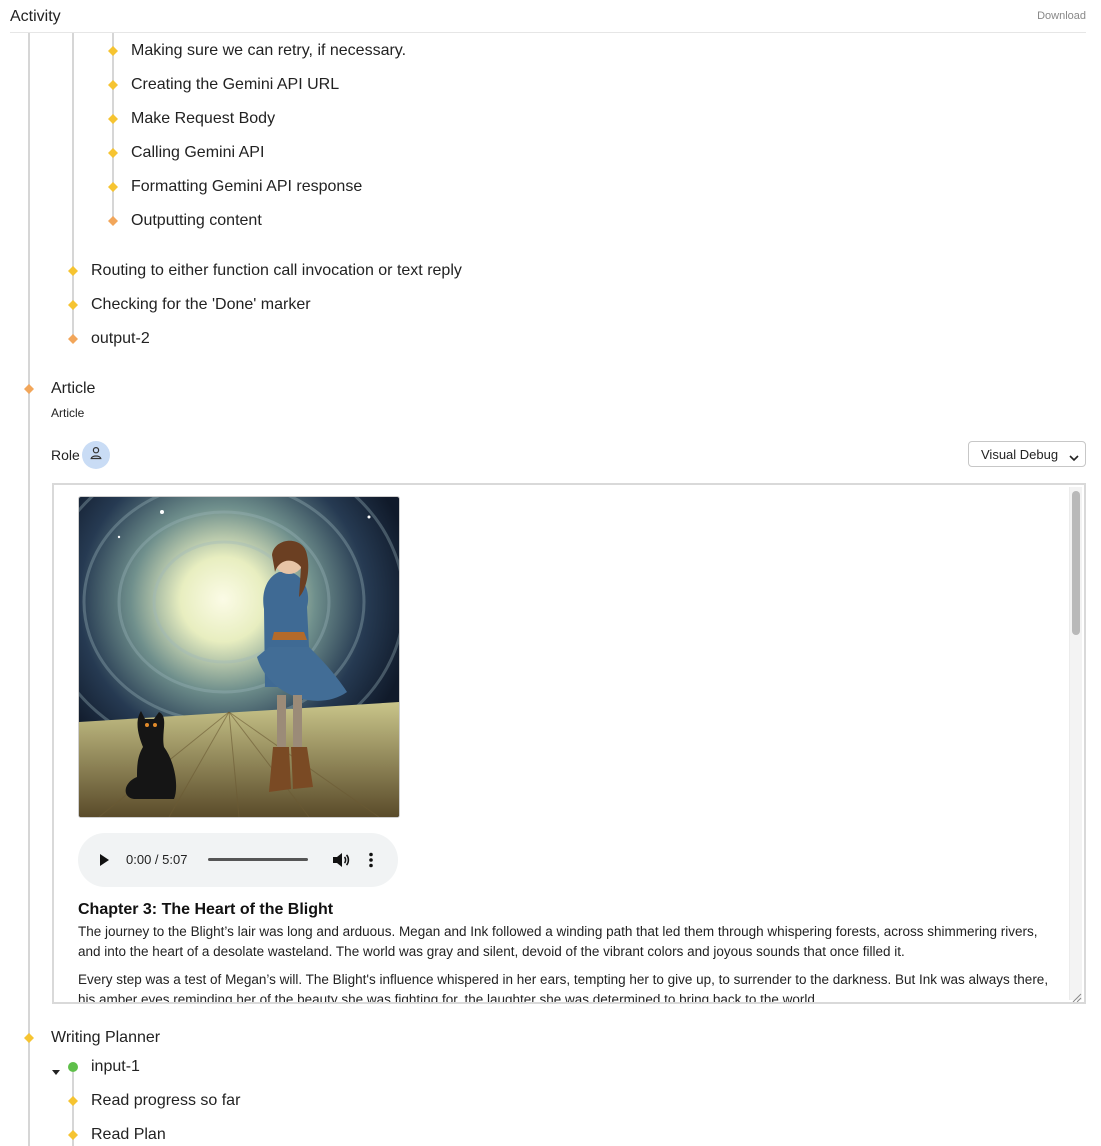 This screenshot has width=1101, height=1146. Describe the element at coordinates (235, 85) in the screenshot. I see `activity-item: Creating the Gemini API URL` at that location.